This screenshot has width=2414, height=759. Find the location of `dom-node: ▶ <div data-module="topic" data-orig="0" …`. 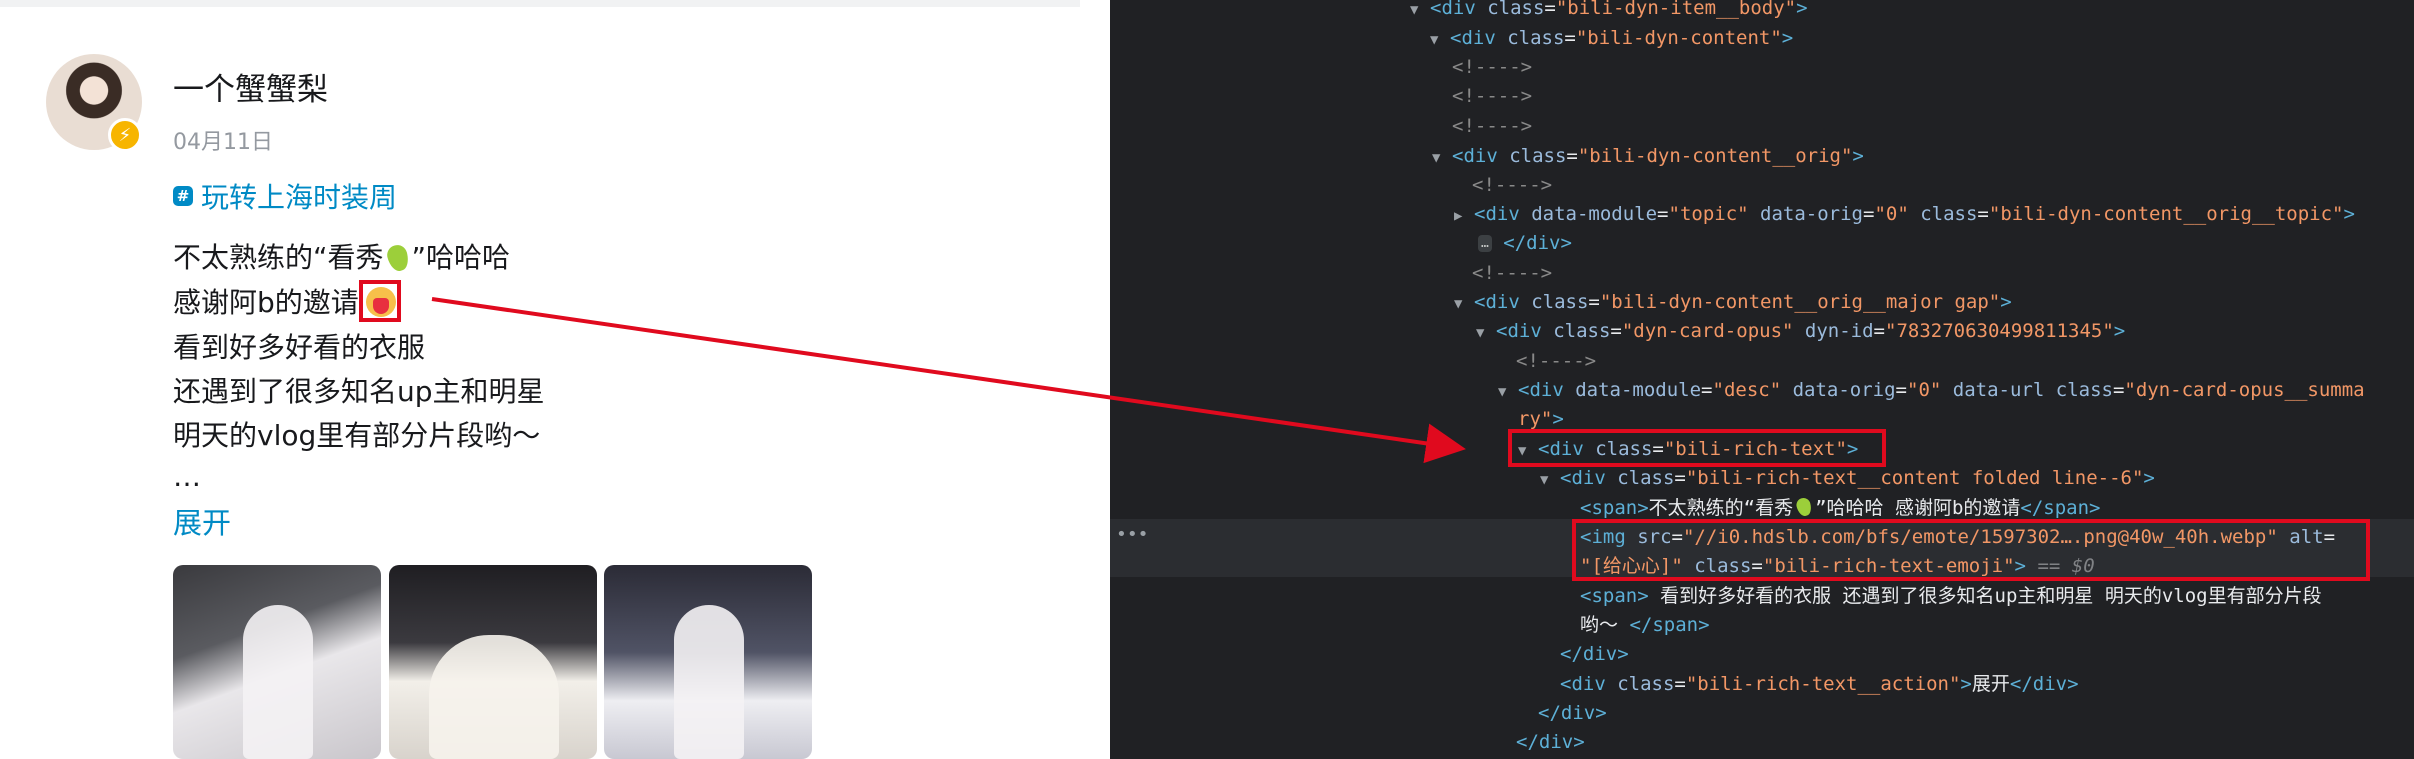

dom-node: ▶ <div data-module="topic" data-orig="0" … is located at coordinates (1904, 214).